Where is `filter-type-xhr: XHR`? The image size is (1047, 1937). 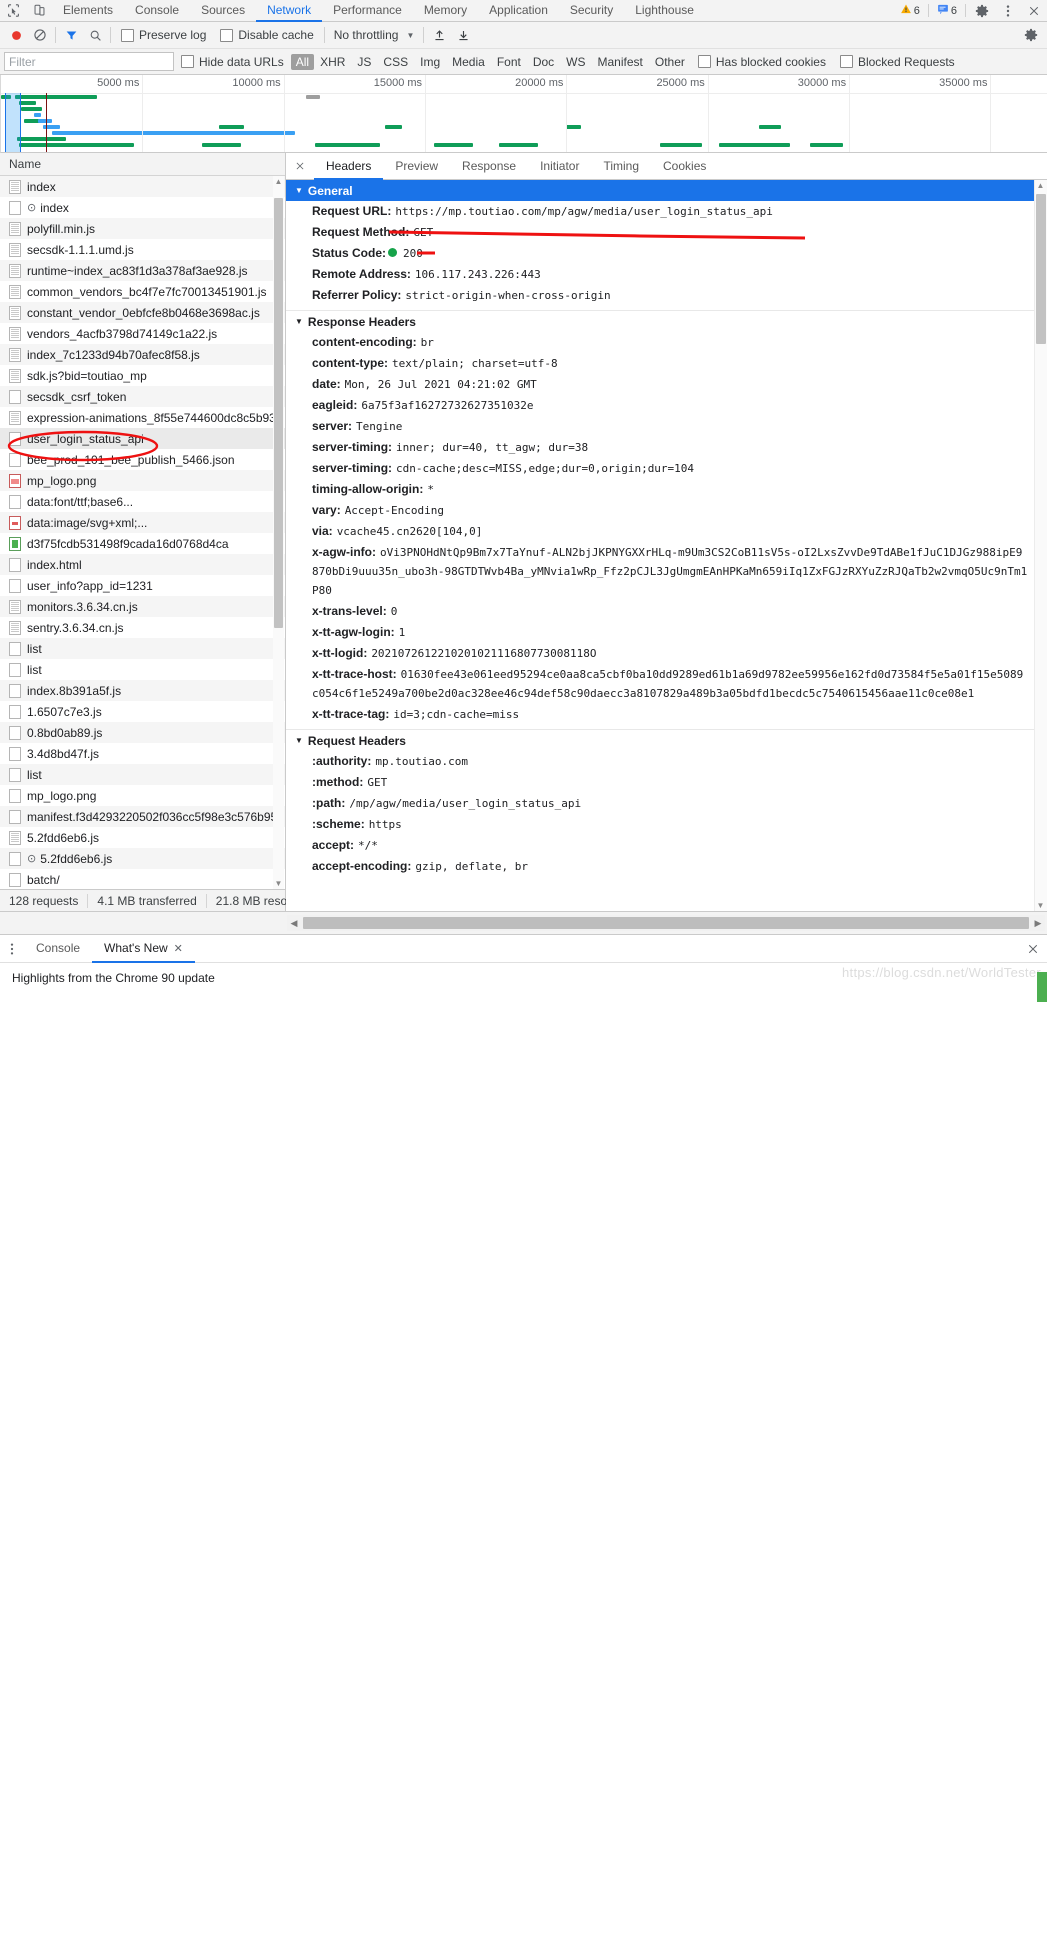
filter-type-xhr: XHR is located at coordinates (332, 62).